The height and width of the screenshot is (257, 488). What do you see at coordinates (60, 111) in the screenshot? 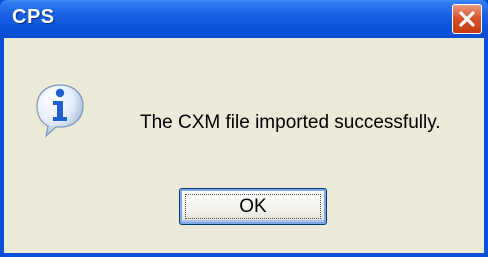
I see `info-icon` at bounding box center [60, 111].